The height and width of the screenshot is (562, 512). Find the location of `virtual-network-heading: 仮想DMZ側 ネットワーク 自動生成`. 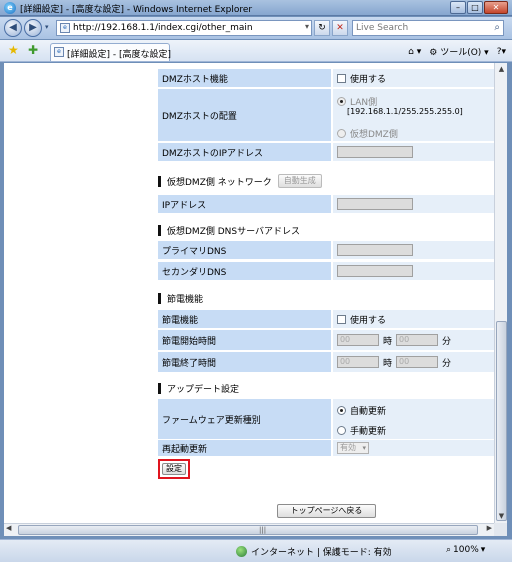

virtual-network-heading: 仮想DMZ側 ネットワーク 自動生成 is located at coordinates (240, 181).